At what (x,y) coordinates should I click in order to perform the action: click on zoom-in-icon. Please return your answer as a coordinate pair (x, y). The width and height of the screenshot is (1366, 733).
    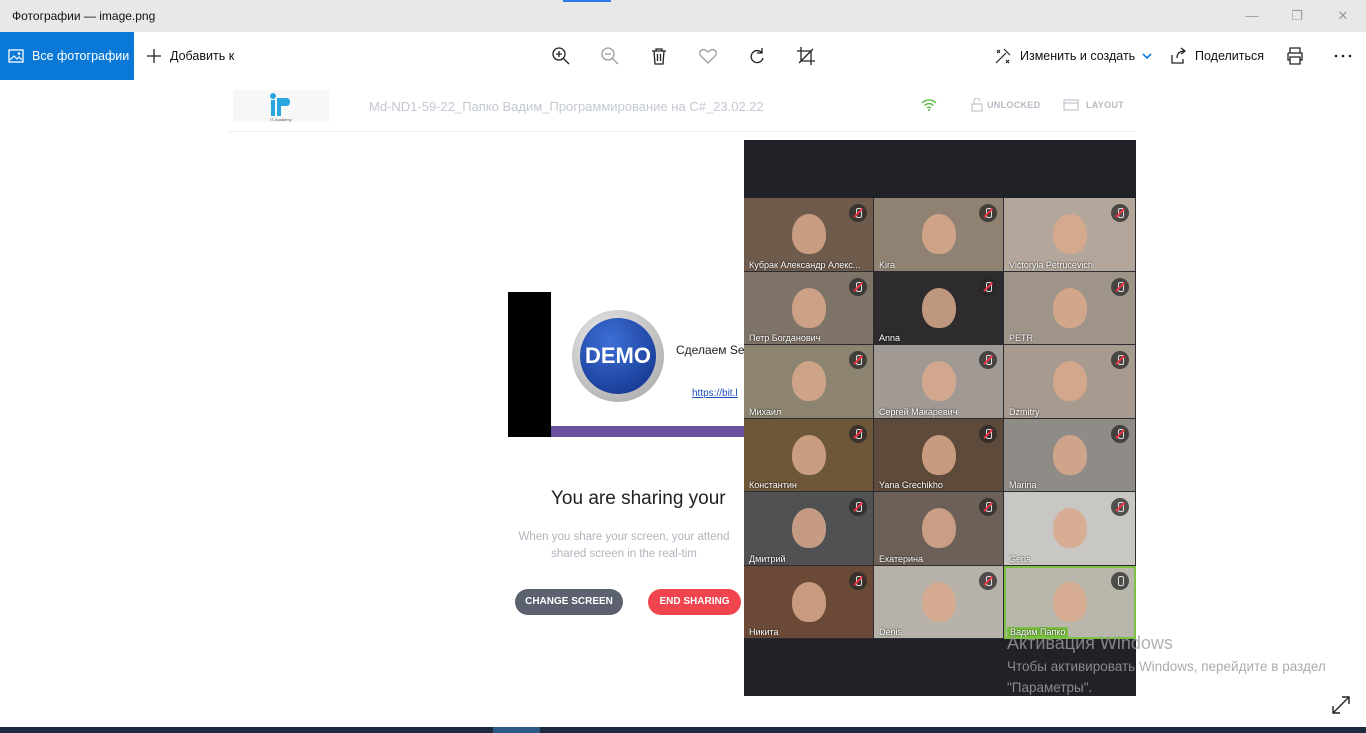
    Looking at the image, I should click on (561, 56).